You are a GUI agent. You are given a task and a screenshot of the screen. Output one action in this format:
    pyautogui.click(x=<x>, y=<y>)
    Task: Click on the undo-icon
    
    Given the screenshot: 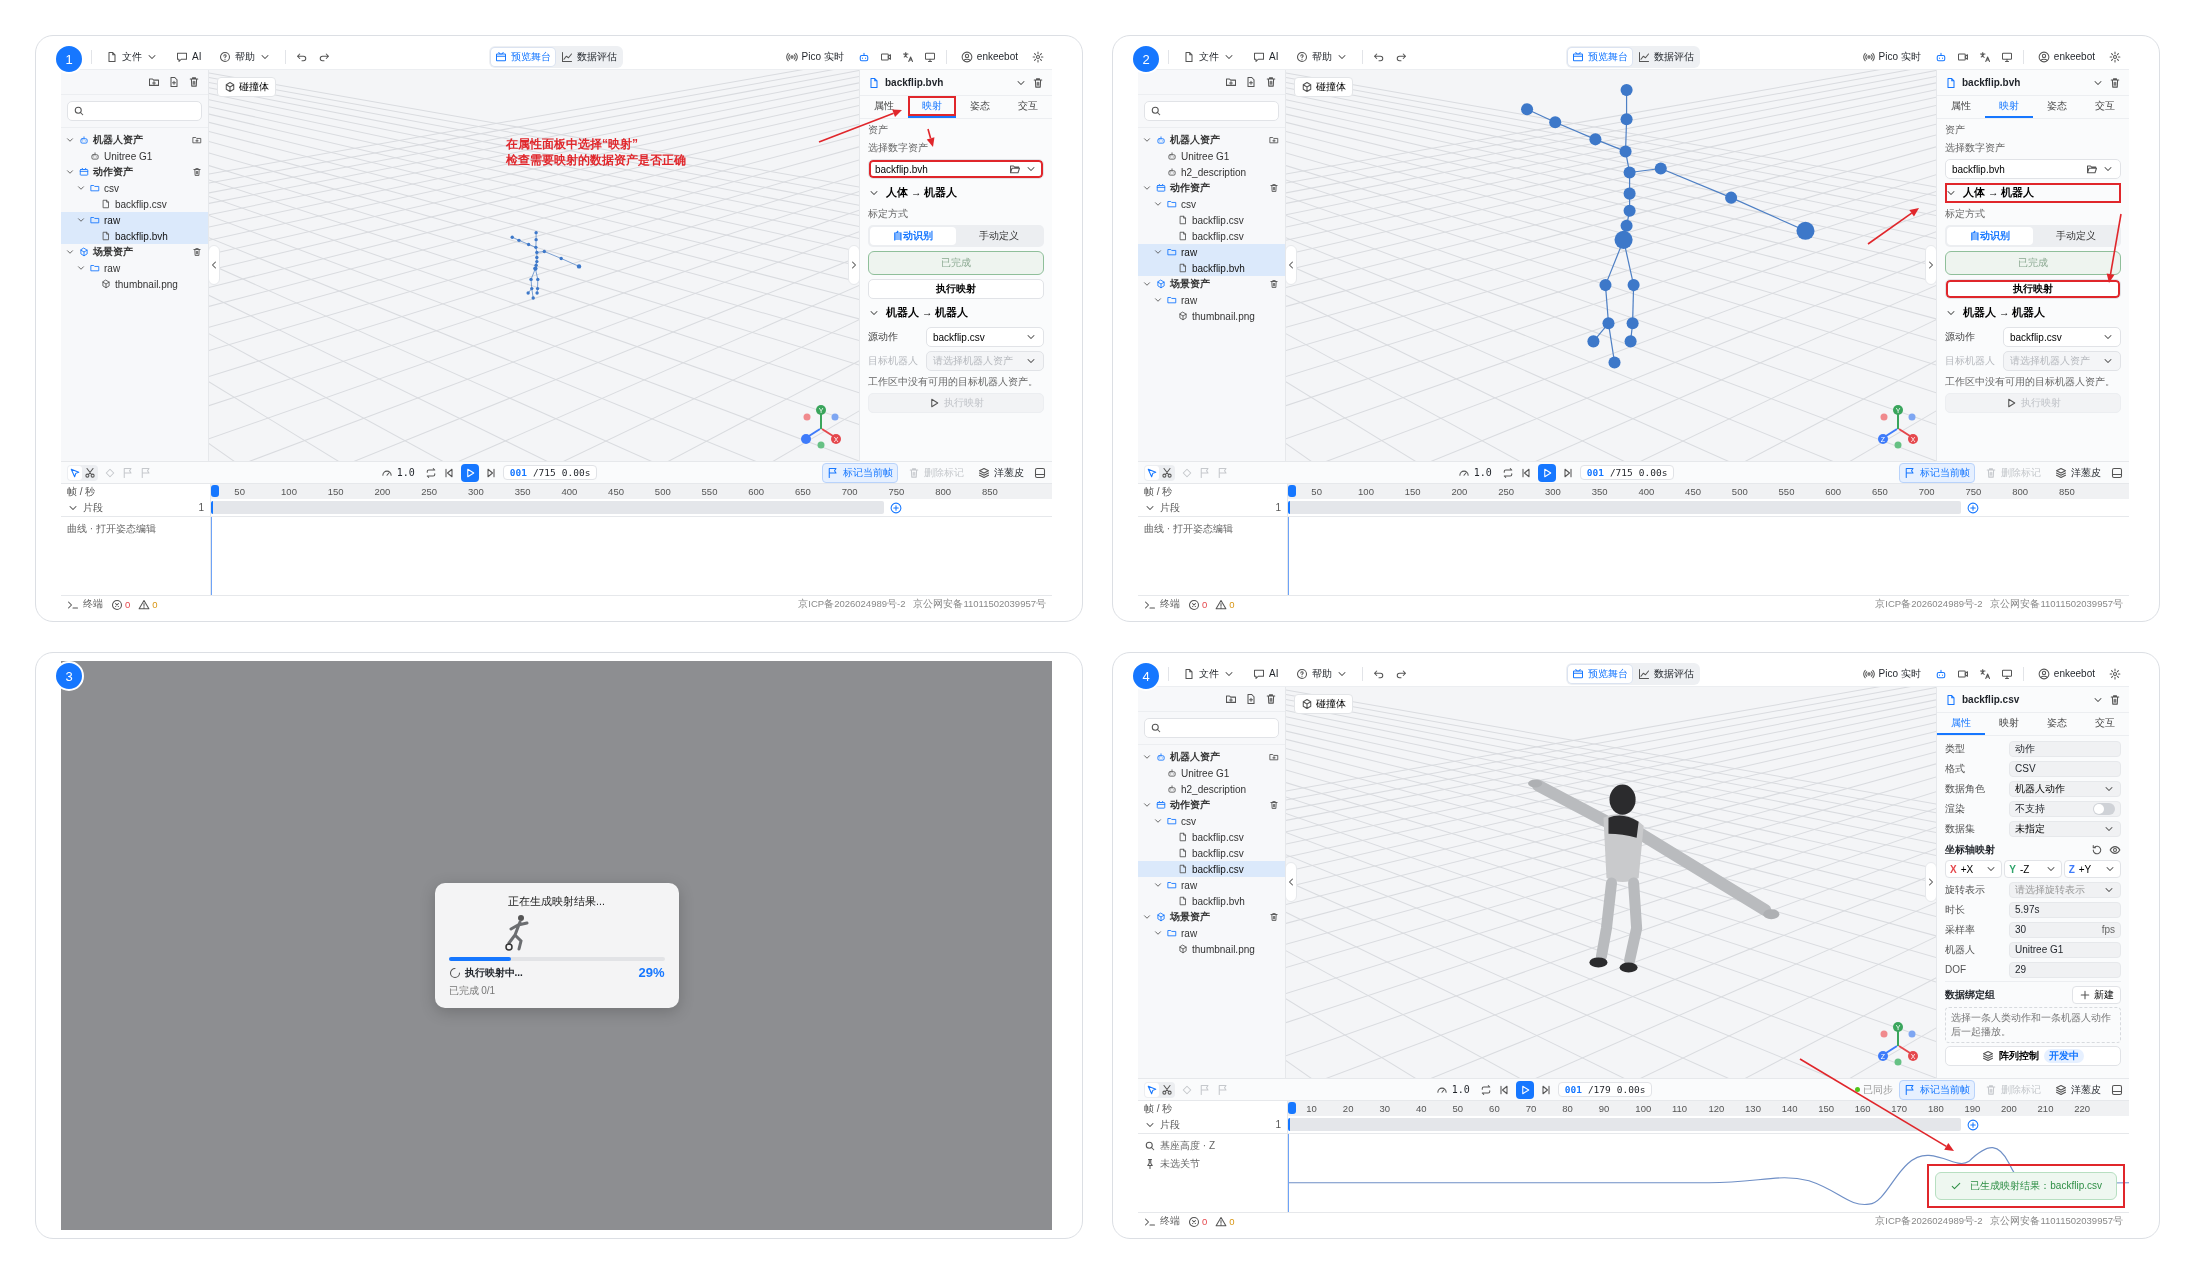 What is the action you would take?
    pyautogui.click(x=302, y=56)
    